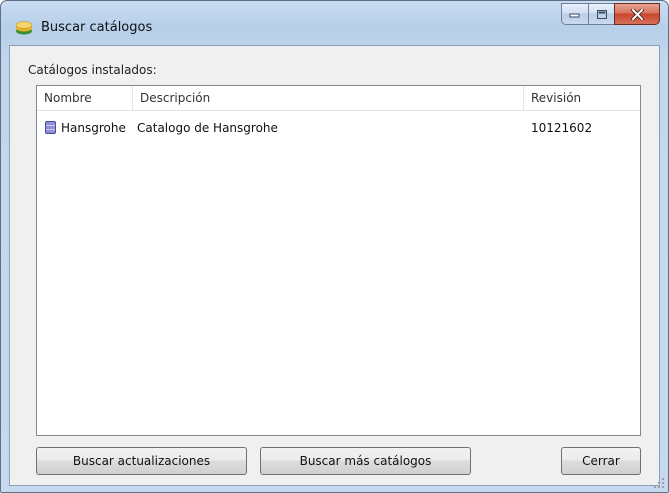 This screenshot has height=493, width=669. What do you see at coordinates (85, 98) in the screenshot?
I see `column-header-name: Nombre` at bounding box center [85, 98].